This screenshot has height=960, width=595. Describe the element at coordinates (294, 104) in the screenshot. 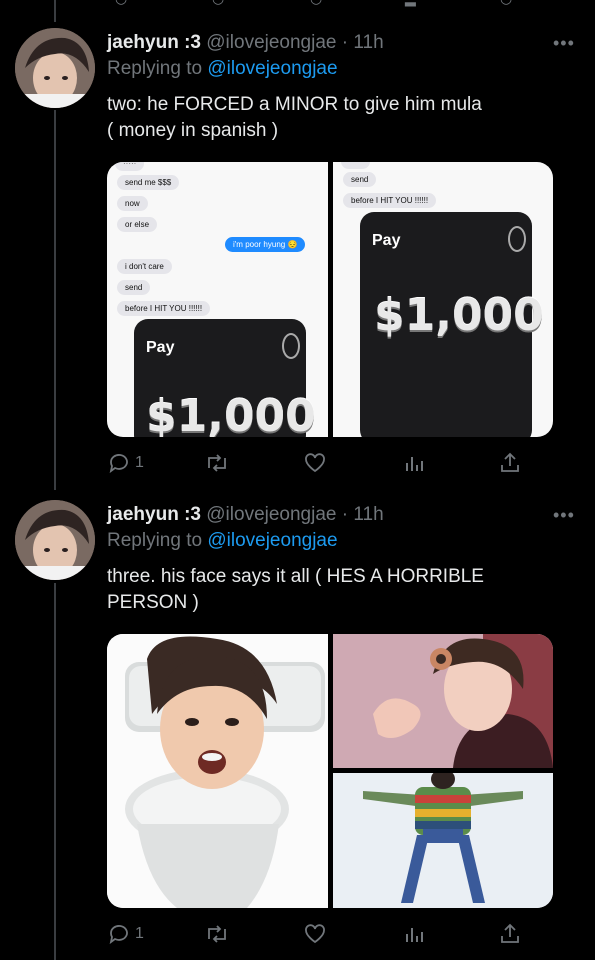

I see `tweet-text-line: two: he FORCED a MINOR to give him mula` at that location.